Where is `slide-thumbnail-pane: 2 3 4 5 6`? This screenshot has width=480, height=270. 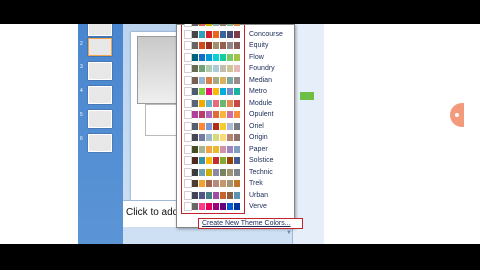 slide-thumbnail-pane: 2 3 4 5 6 is located at coordinates (100, 134).